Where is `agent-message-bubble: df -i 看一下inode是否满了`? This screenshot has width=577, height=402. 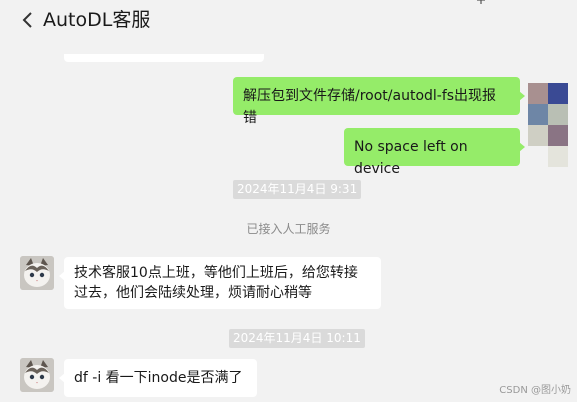 agent-message-bubble: df -i 看一下inode是否满了 is located at coordinates (158, 378).